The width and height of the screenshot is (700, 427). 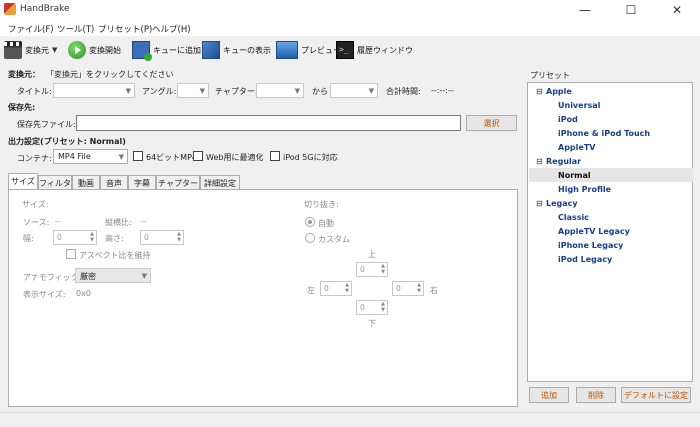 I want to click on start-encode-button: 変換開始, so click(x=94, y=50).